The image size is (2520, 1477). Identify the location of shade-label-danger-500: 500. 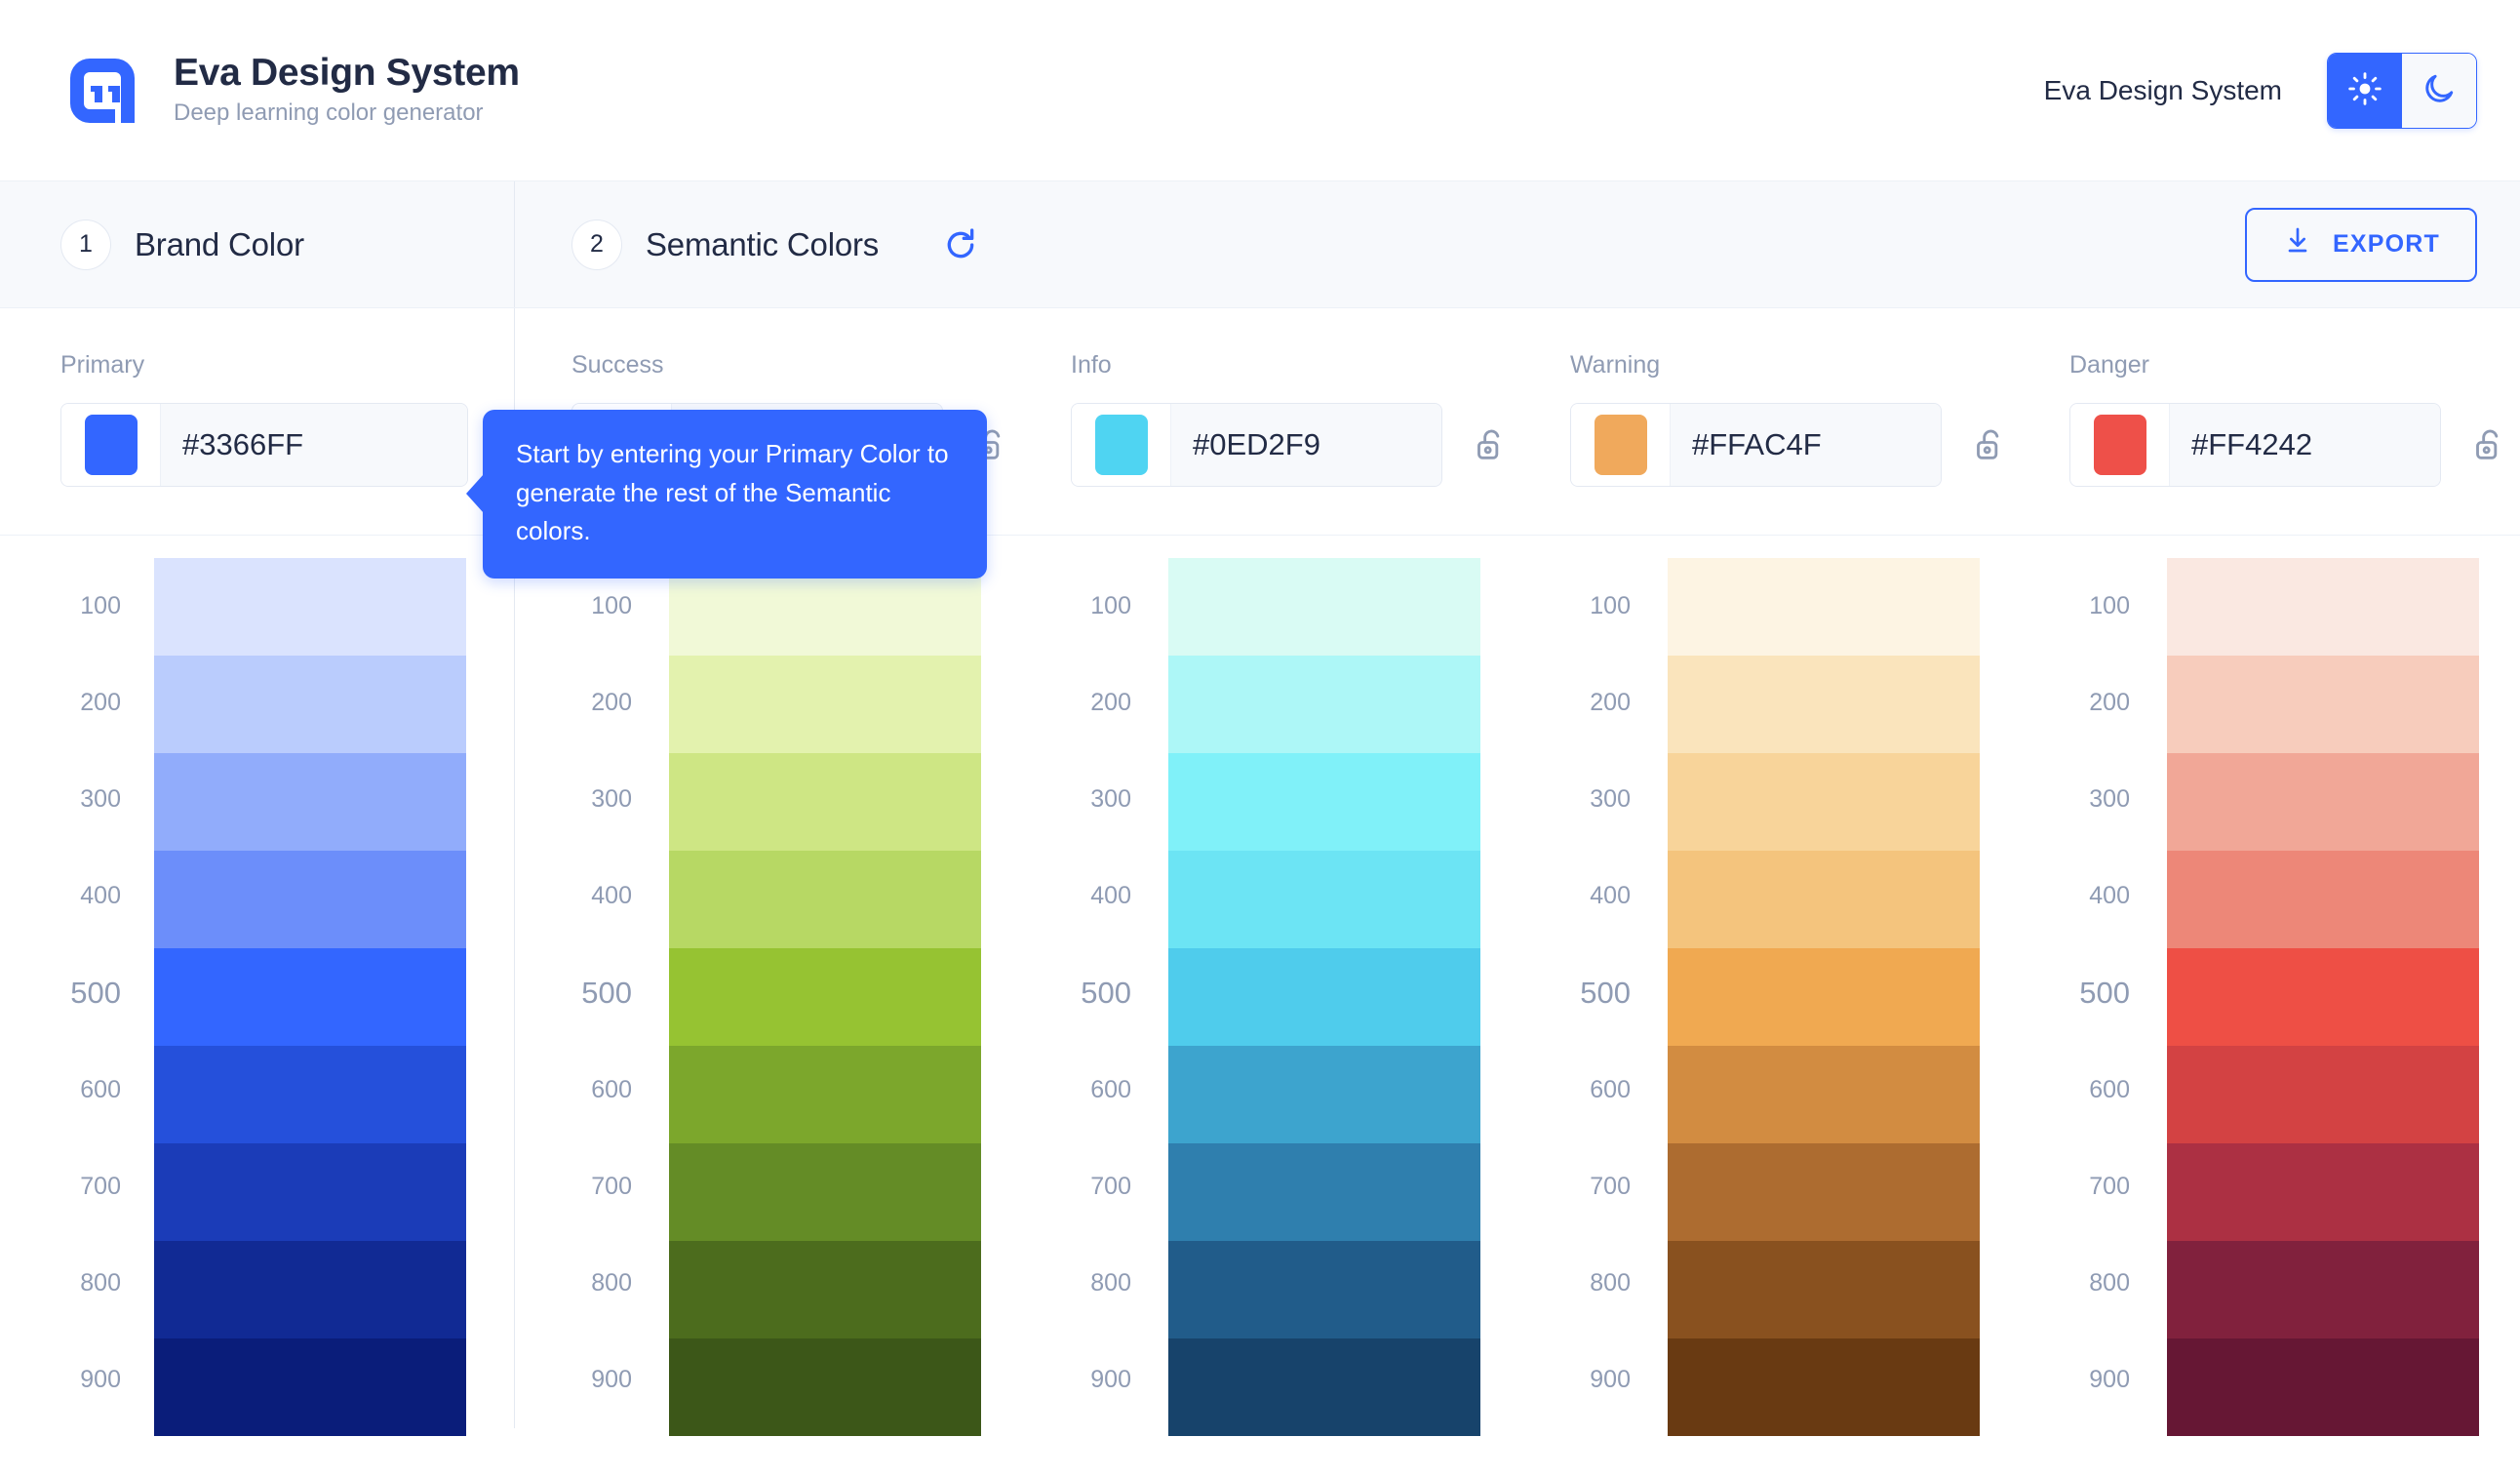
(2104, 992).